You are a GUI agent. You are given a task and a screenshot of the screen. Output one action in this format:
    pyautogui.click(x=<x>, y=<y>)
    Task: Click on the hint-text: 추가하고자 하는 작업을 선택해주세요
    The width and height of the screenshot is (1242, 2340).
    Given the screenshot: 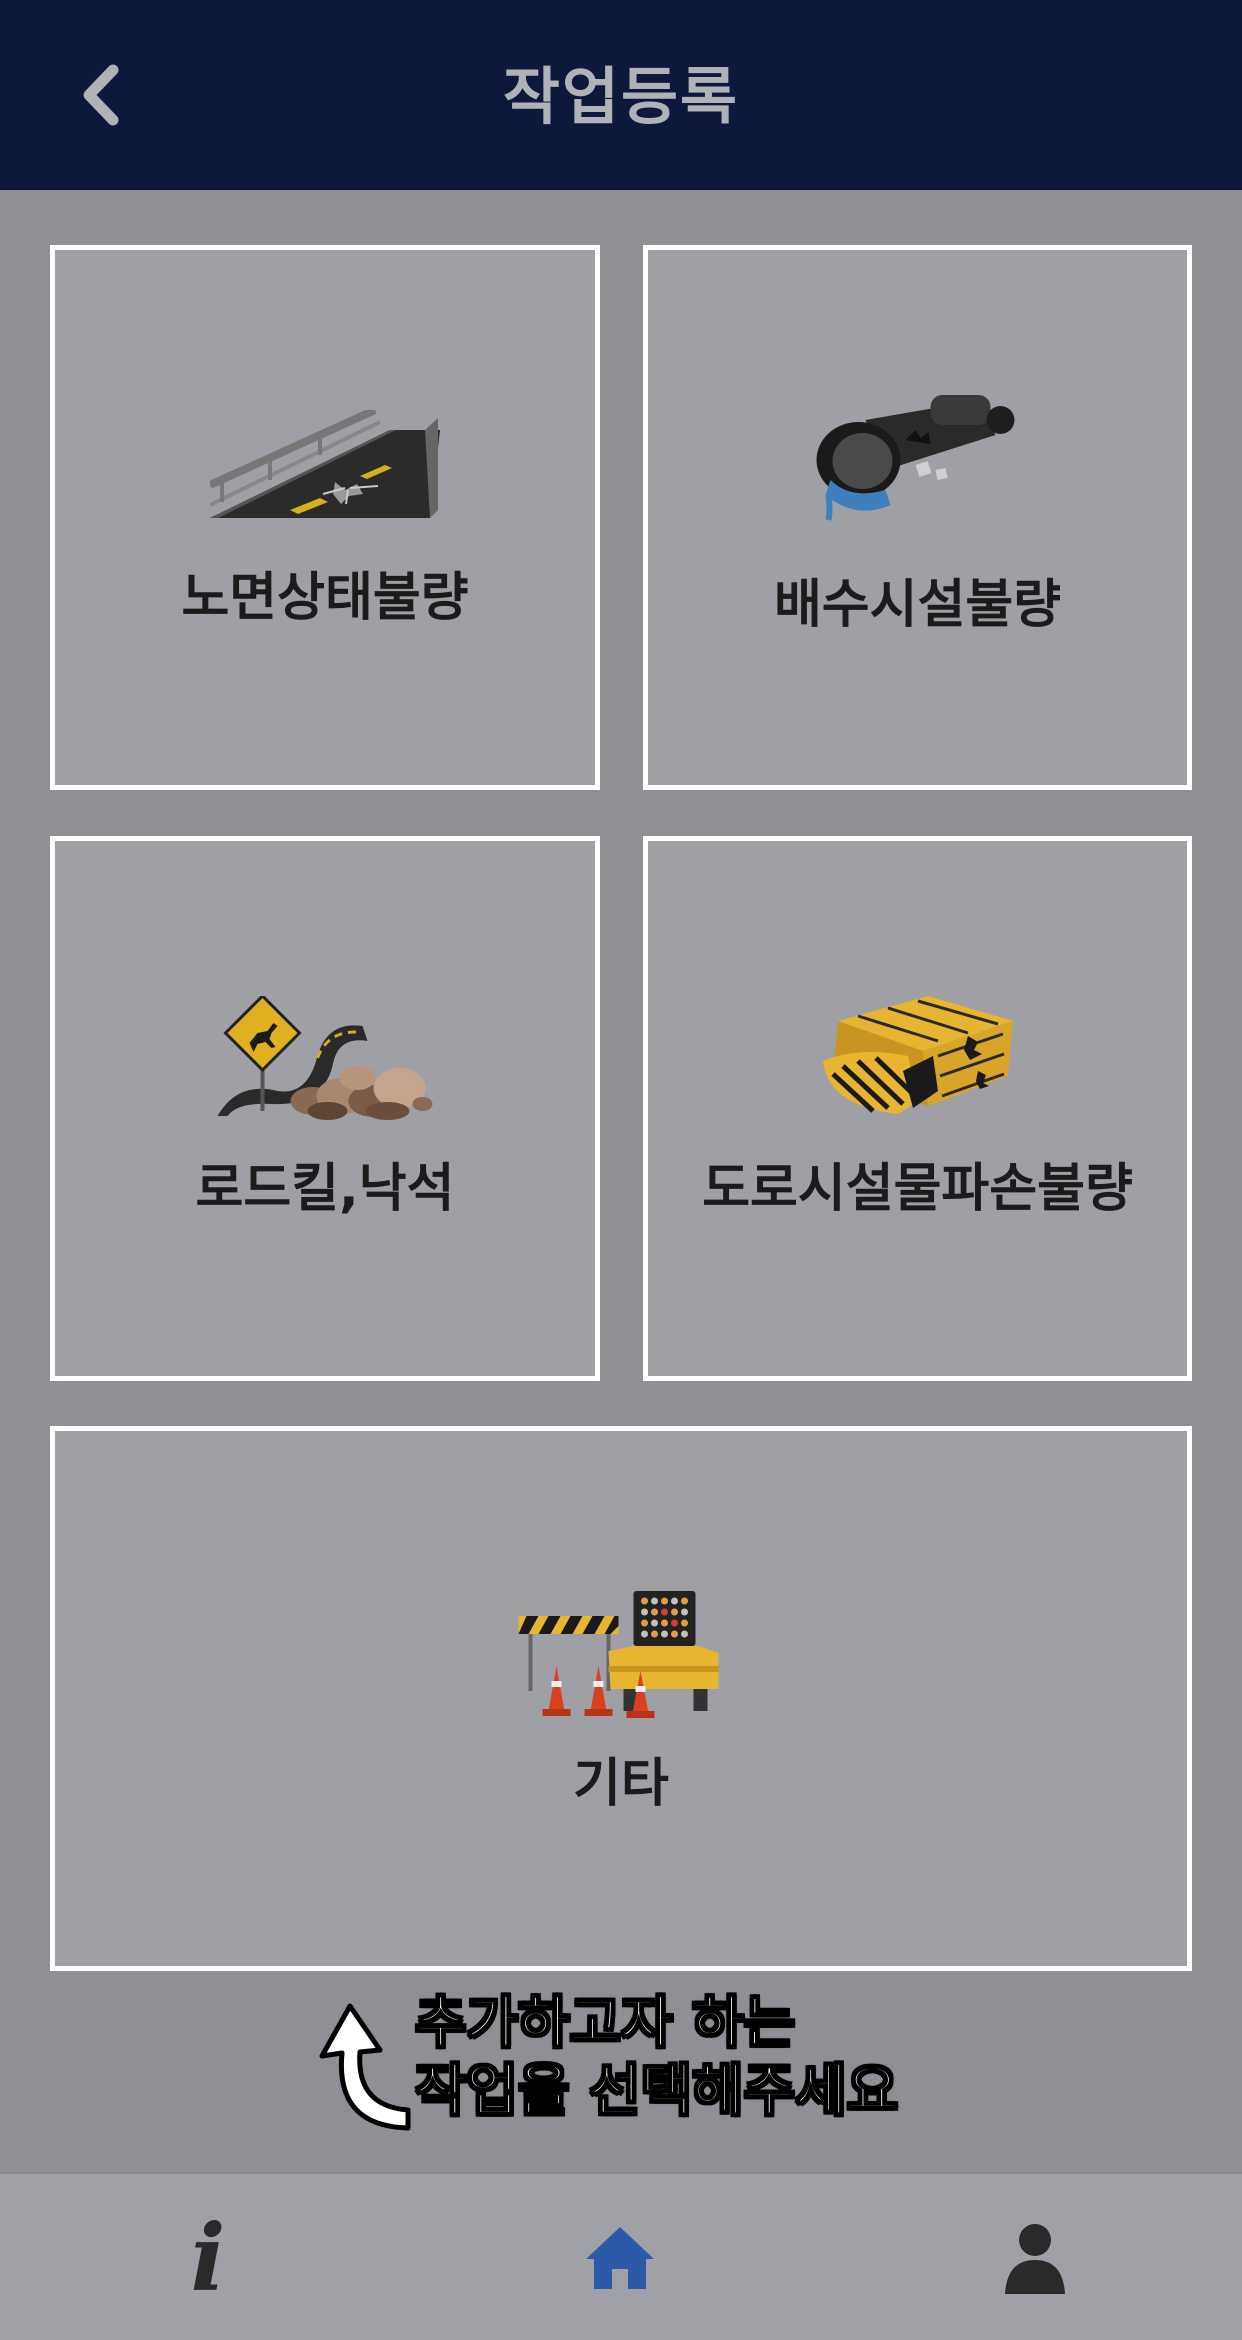 What is the action you would take?
    pyautogui.click(x=656, y=2058)
    